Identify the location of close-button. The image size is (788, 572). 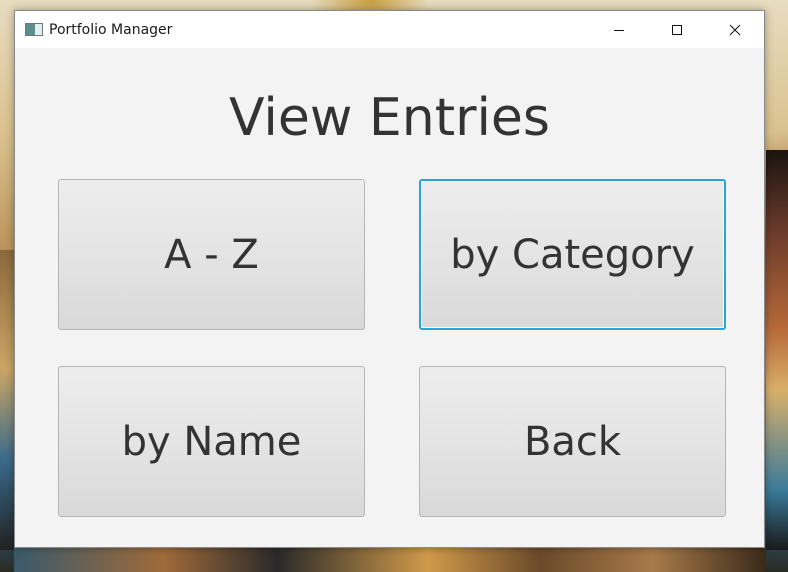
(735, 29).